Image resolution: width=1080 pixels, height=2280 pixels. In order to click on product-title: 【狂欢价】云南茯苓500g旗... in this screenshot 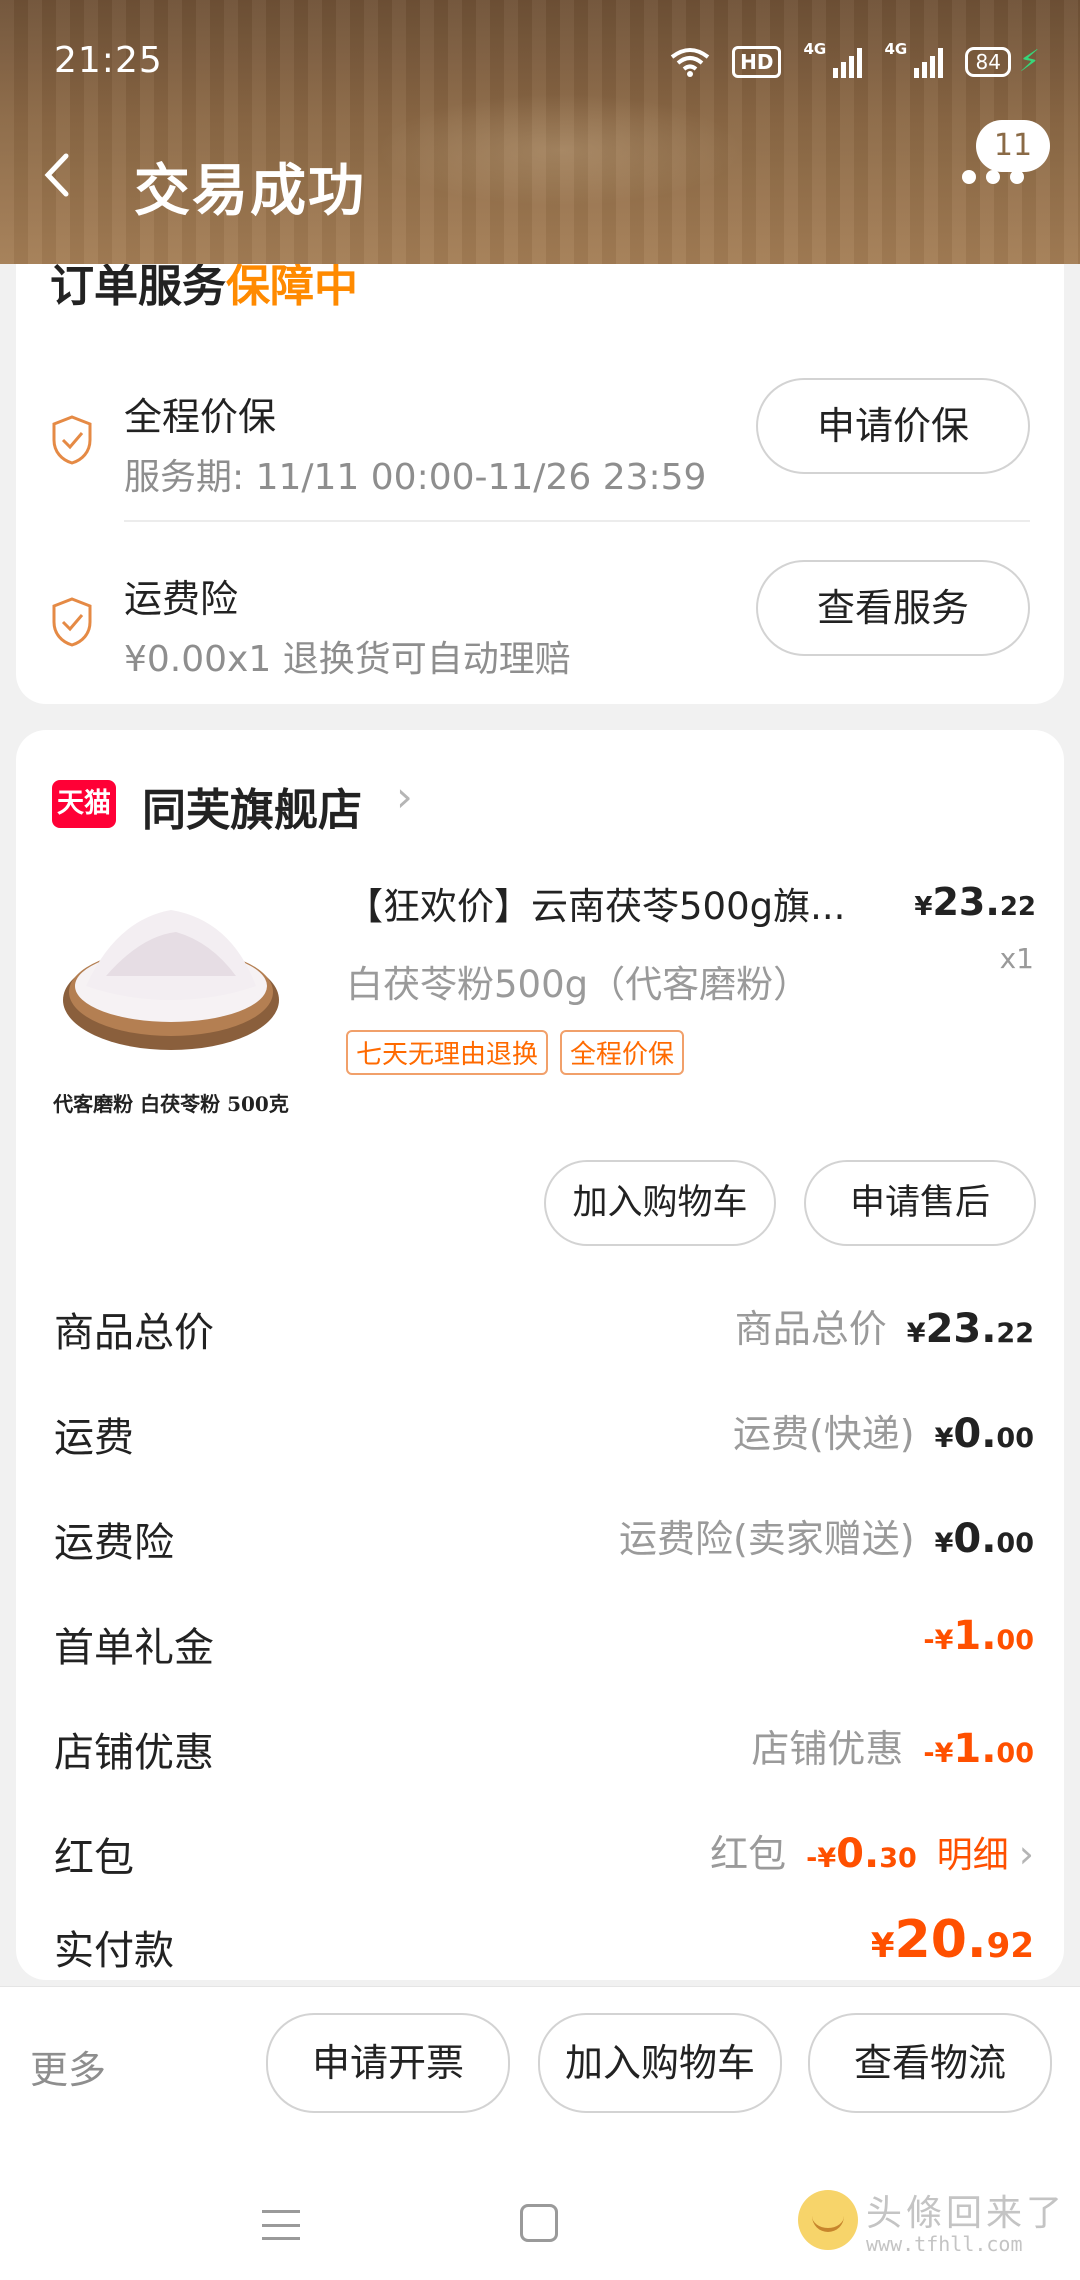, I will do `click(616, 903)`.